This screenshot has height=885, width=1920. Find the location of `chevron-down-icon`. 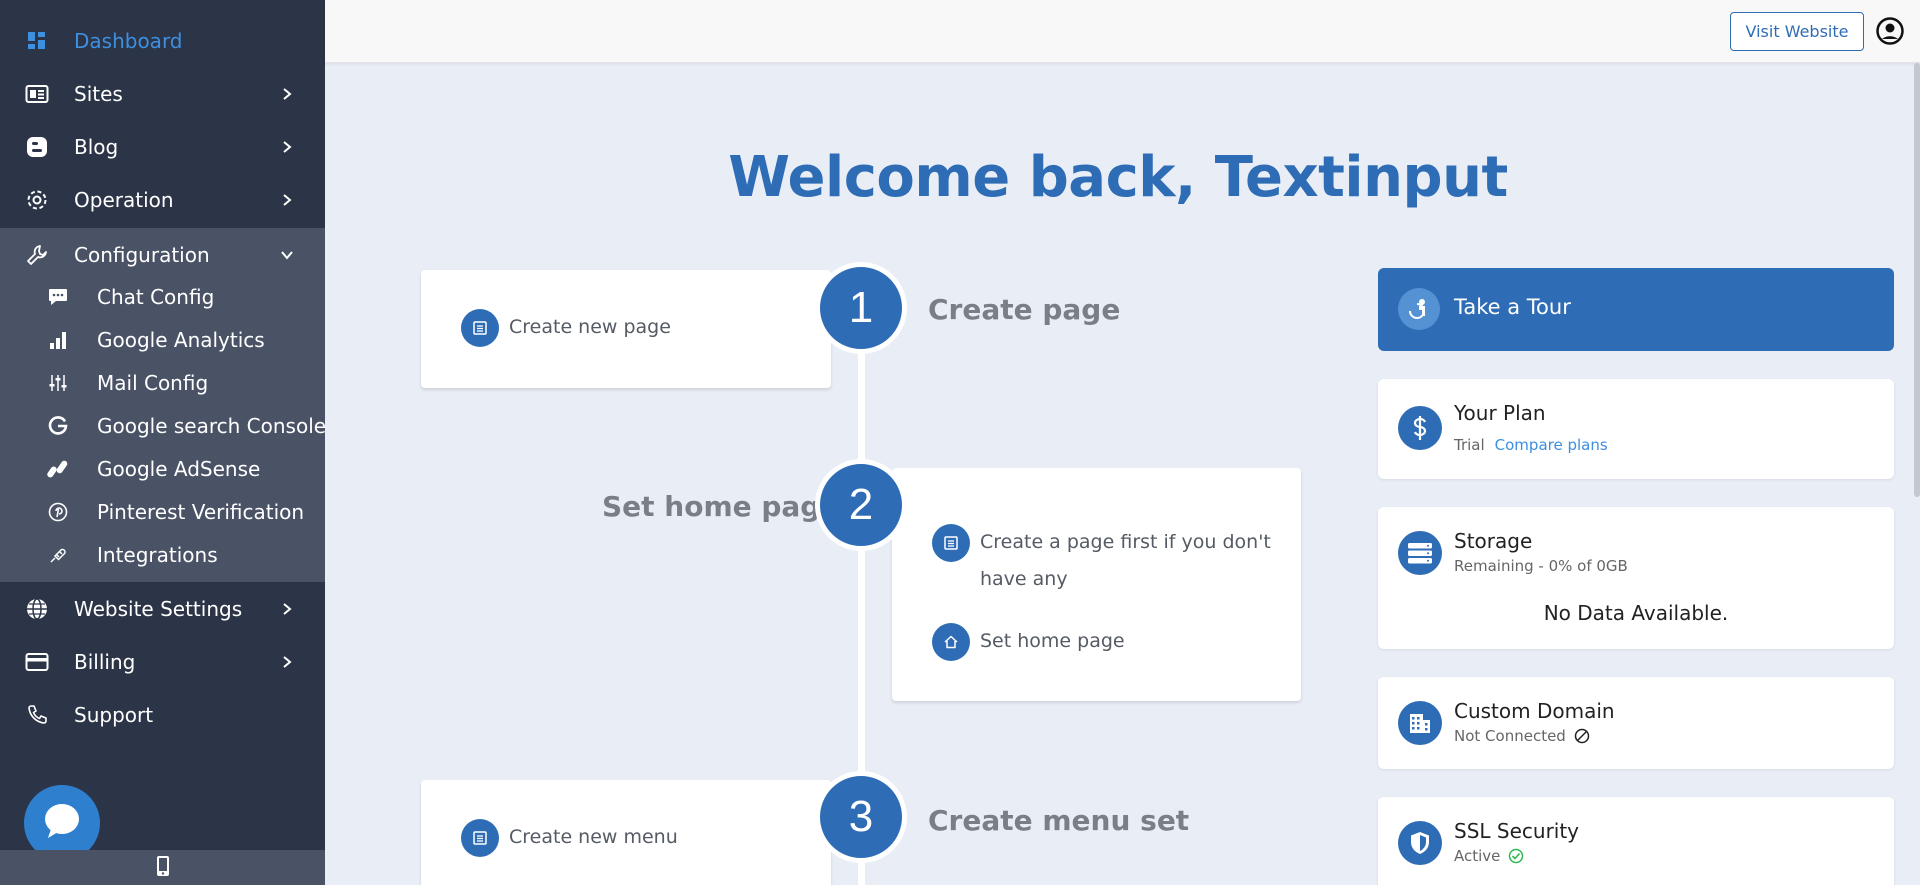

chevron-down-icon is located at coordinates (287, 255).